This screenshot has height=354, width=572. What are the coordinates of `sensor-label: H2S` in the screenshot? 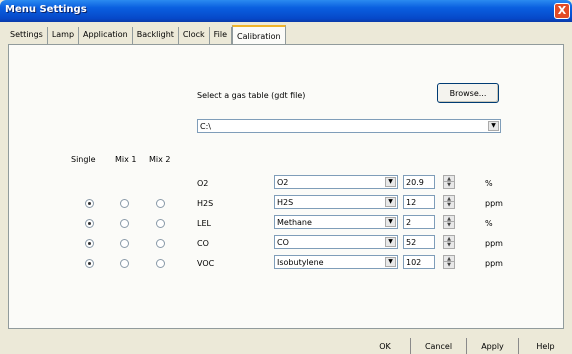 It's located at (205, 203).